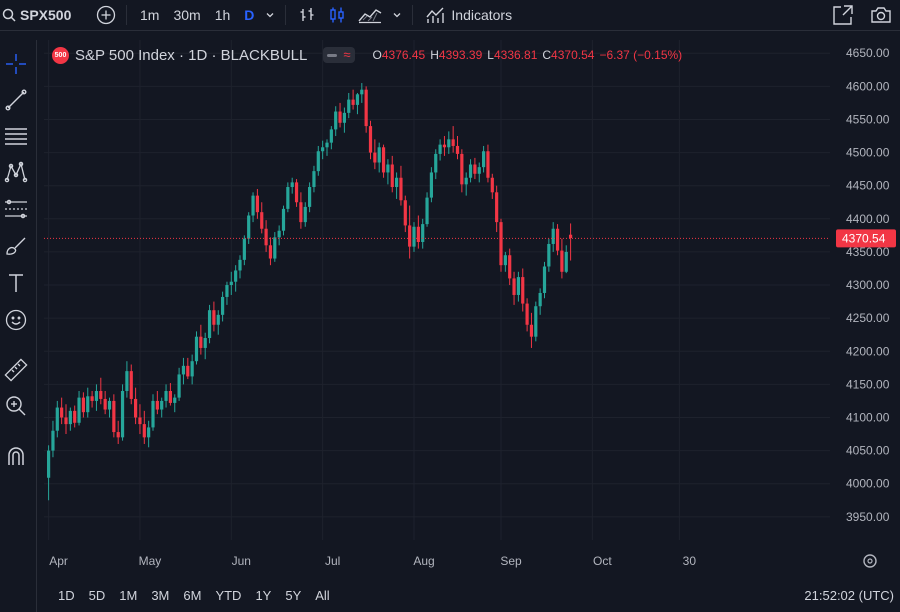 This screenshot has width=900, height=612. Describe the element at coordinates (322, 595) in the screenshot. I see `range-all: All` at that location.